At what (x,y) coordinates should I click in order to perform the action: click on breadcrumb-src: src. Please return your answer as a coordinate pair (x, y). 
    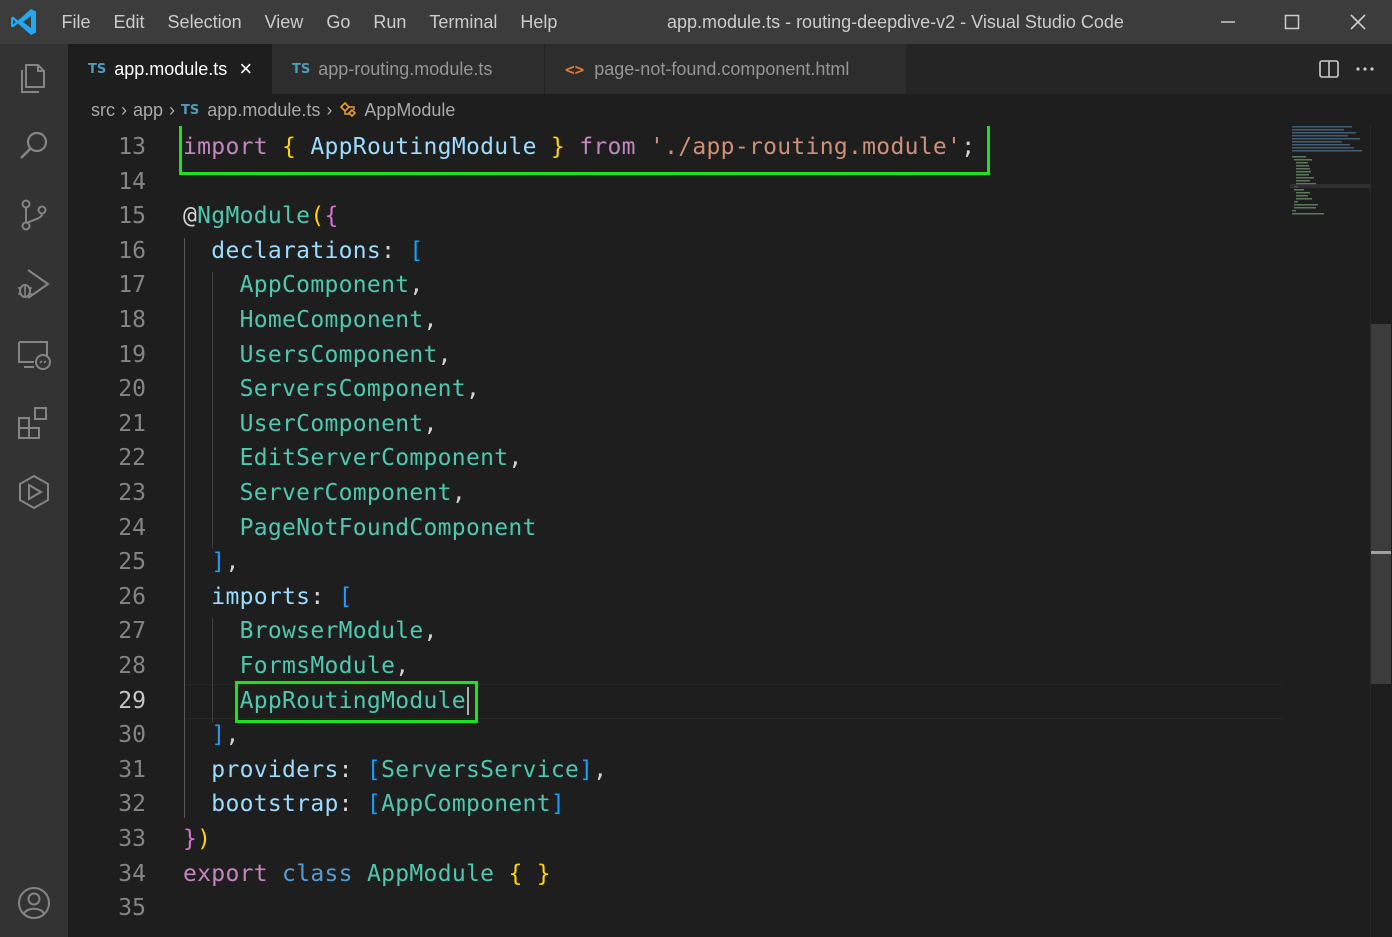
    Looking at the image, I should click on (103, 110).